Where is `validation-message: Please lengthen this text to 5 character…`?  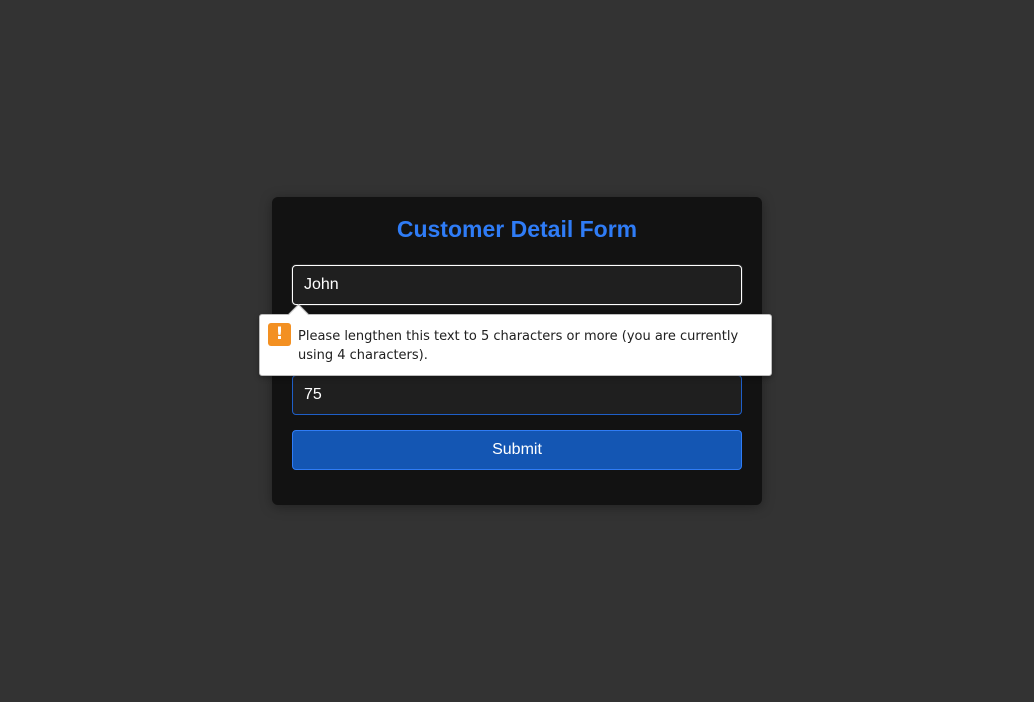 validation-message: Please lengthen this text to 5 character… is located at coordinates (518, 346).